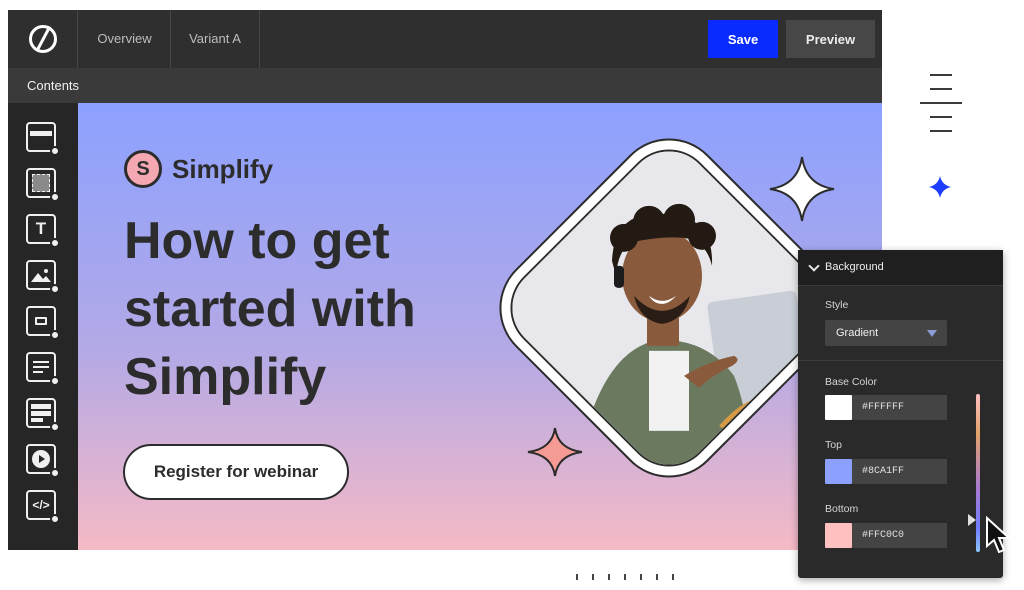 Image resolution: width=1024 pixels, height=590 pixels. What do you see at coordinates (842, 509) in the screenshot?
I see `bottom-color-label: Bottom` at bounding box center [842, 509].